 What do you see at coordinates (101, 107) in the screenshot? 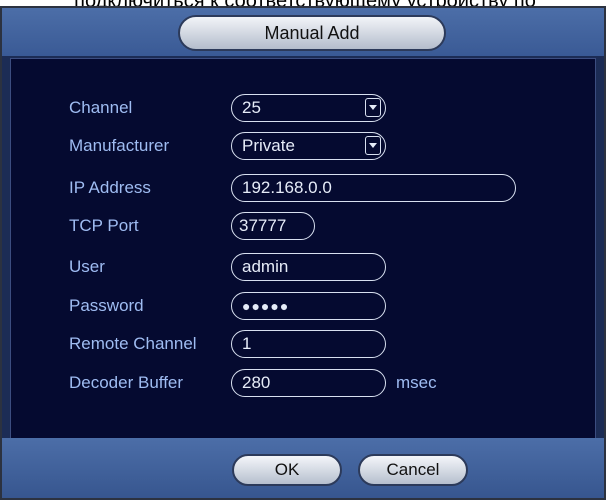
I see `channel-label: Channel` at bounding box center [101, 107].